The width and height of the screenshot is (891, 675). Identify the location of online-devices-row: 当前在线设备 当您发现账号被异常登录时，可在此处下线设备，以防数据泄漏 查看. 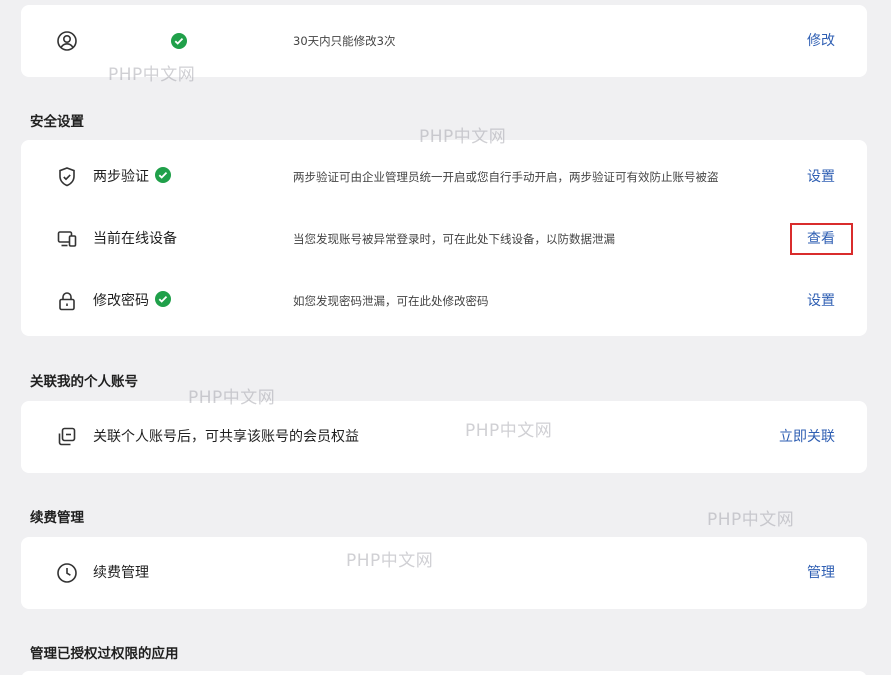
(444, 239).